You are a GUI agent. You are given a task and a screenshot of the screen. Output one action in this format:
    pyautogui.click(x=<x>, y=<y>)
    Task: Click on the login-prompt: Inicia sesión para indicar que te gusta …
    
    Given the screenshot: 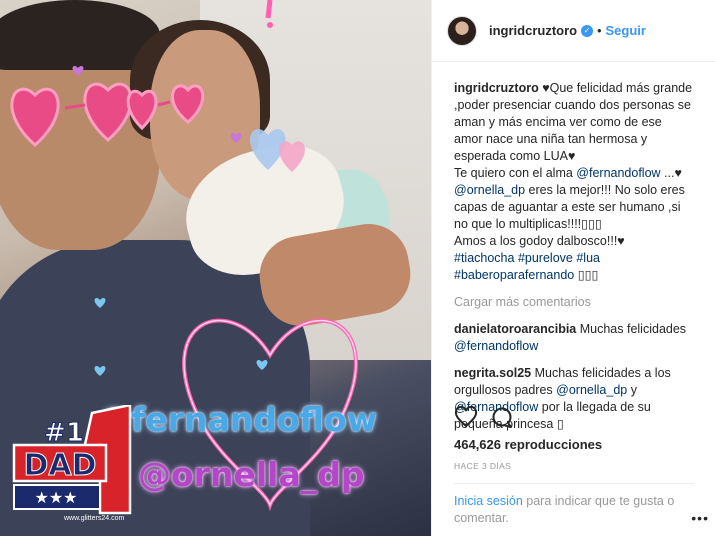 What is the action you would take?
    pyautogui.click(x=574, y=505)
    